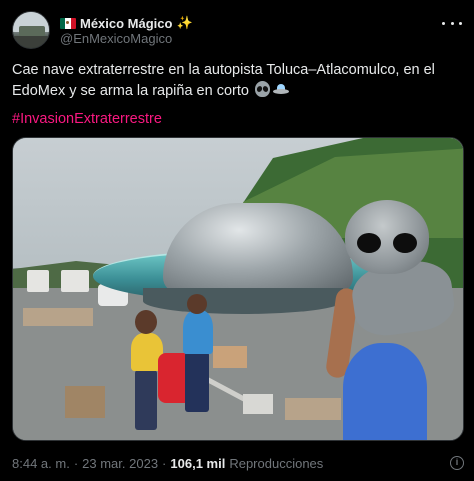 This screenshot has height=481, width=474. Describe the element at coordinates (58, 317) in the screenshot. I see `photo-debris` at that location.